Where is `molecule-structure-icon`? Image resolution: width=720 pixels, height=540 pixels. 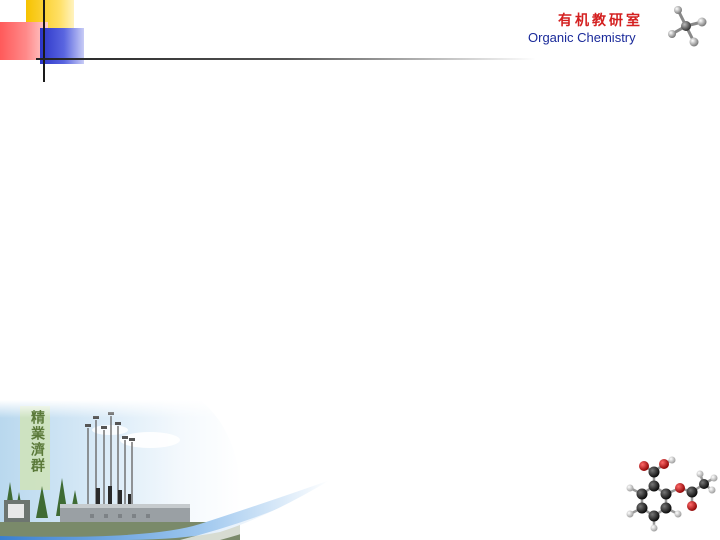 molecule-structure-icon is located at coordinates (672, 494).